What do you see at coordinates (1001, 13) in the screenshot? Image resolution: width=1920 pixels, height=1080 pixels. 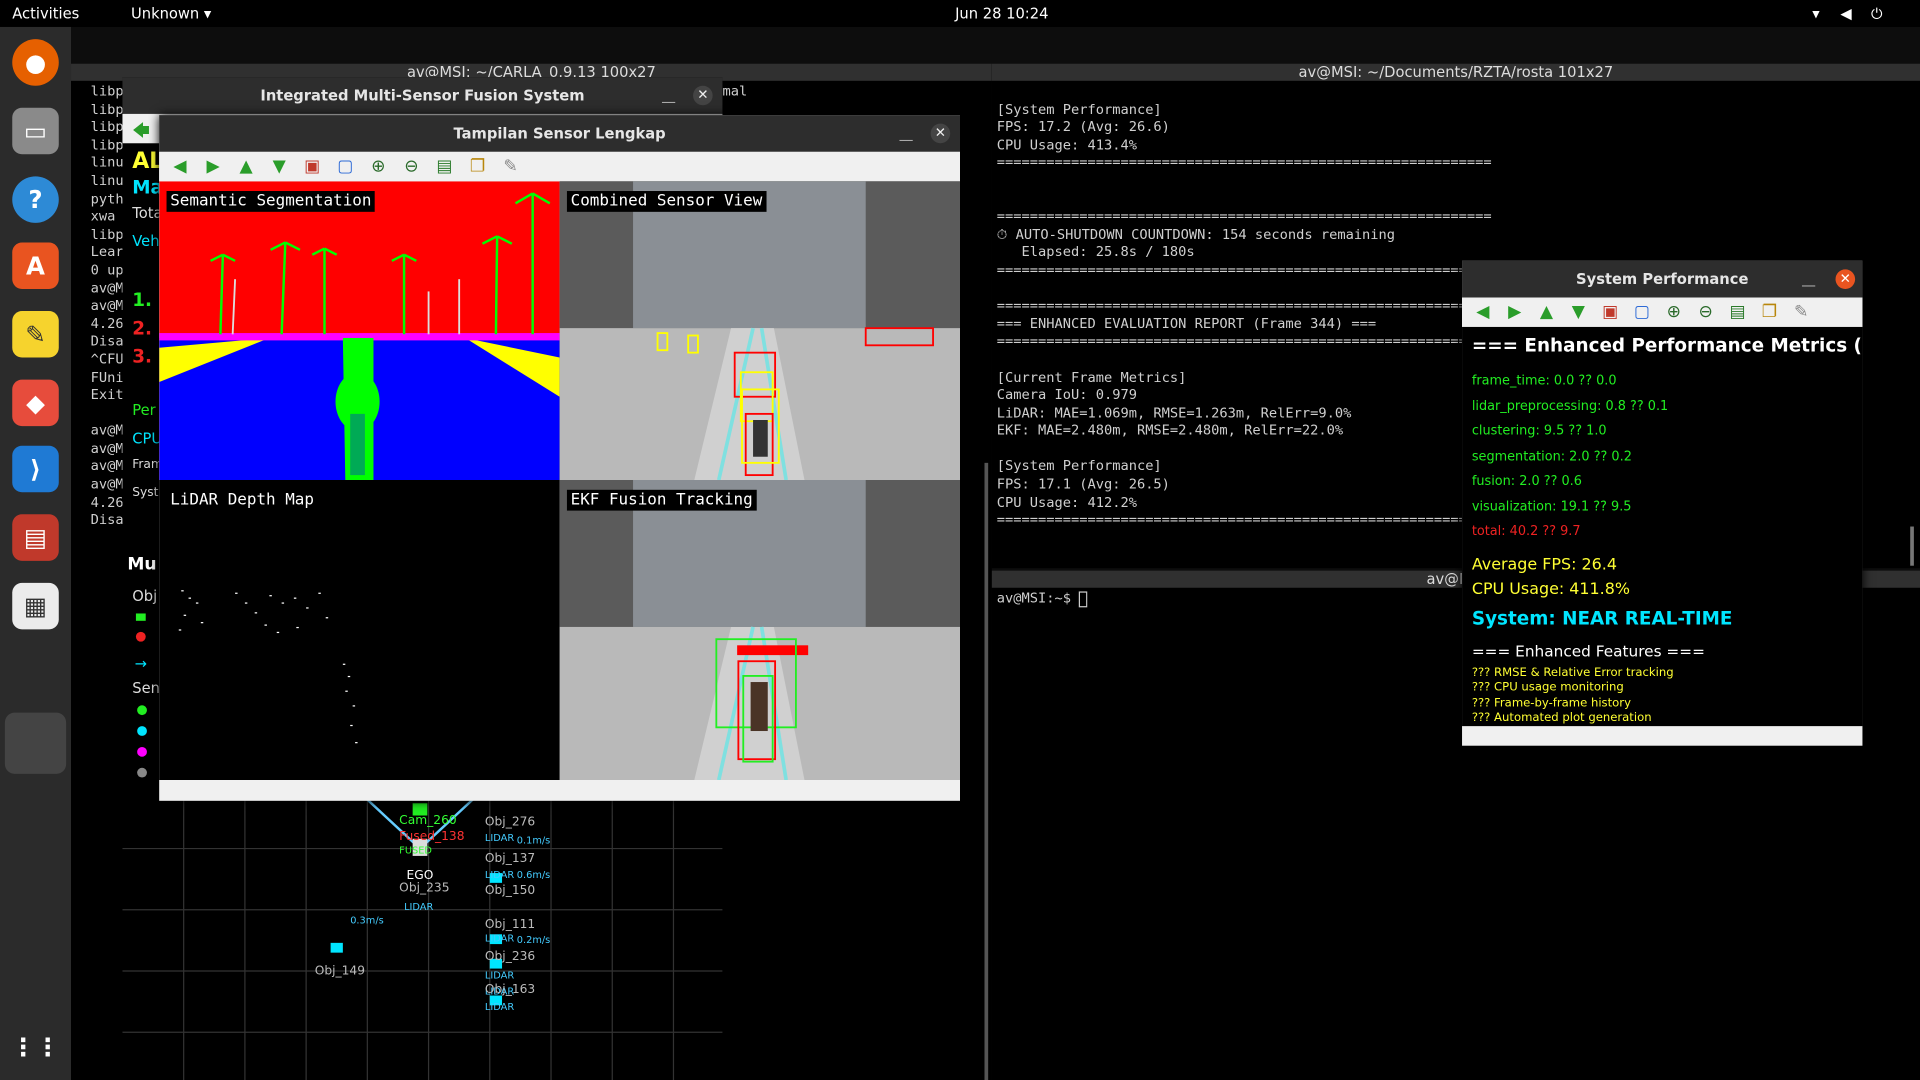 I see `clock: Jun 28 10:24` at bounding box center [1001, 13].